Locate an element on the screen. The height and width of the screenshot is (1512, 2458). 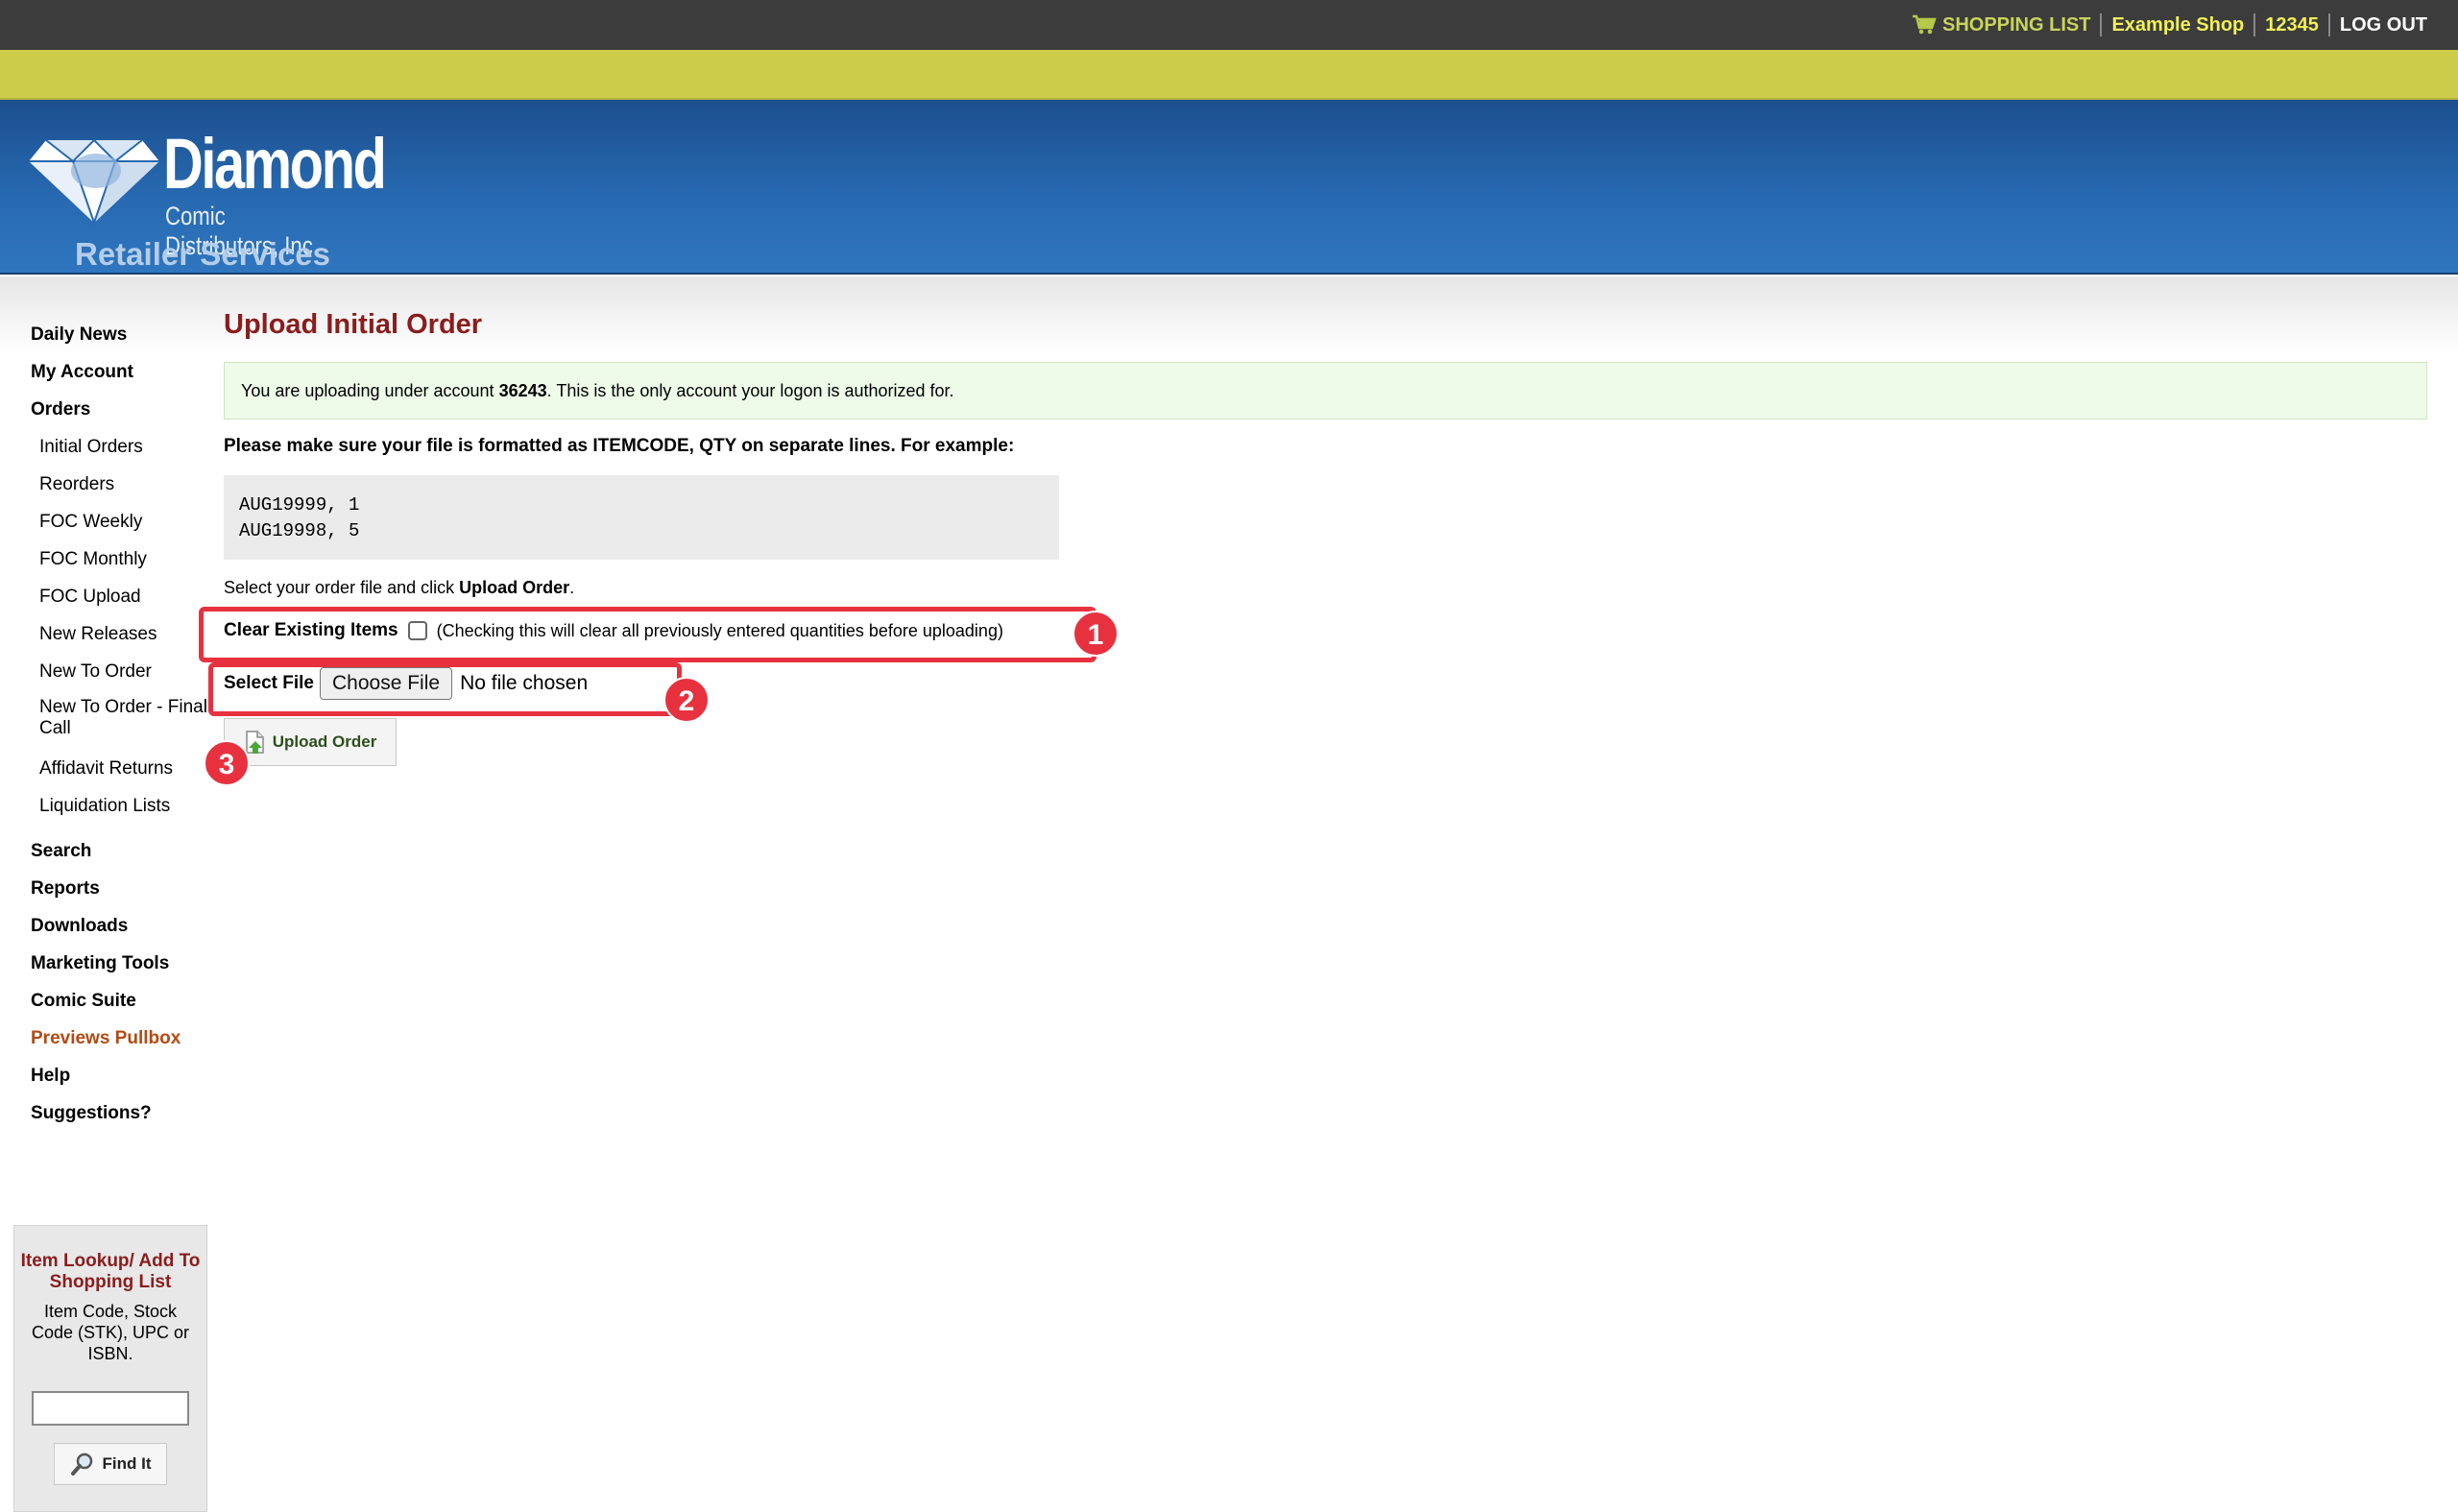
sidebar-item-foc-monthly: FOC Monthly is located at coordinates (122, 566).